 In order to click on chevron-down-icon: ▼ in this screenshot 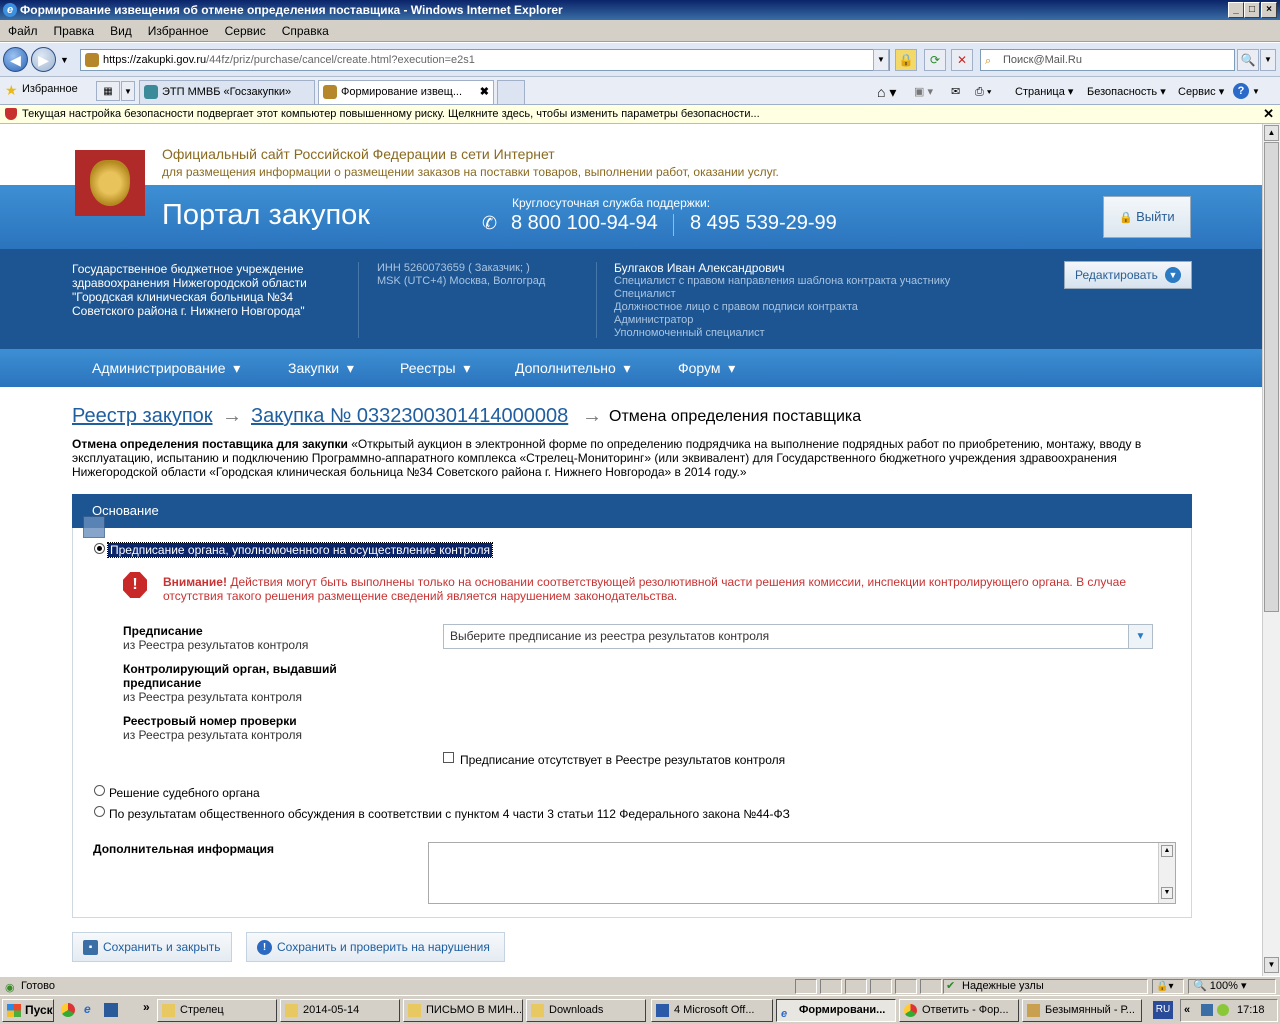, I will do `click(1173, 275)`.